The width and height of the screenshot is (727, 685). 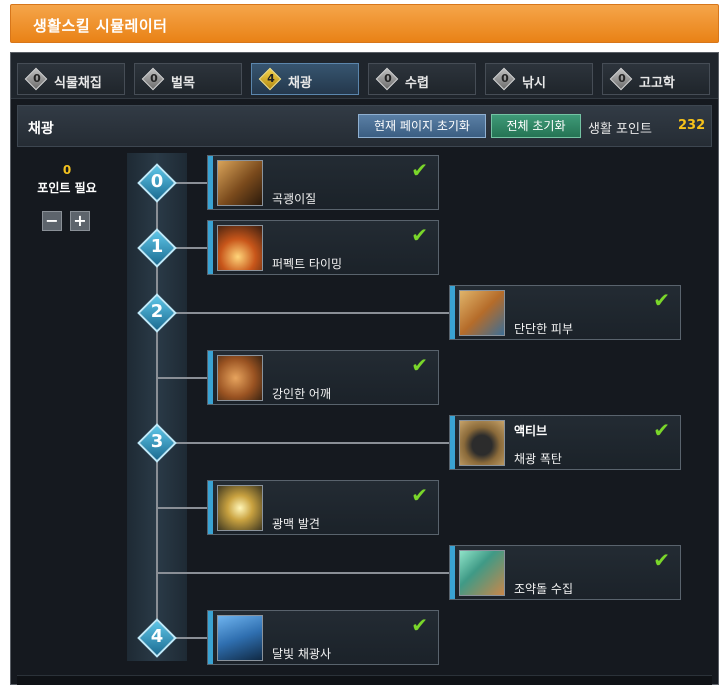 What do you see at coordinates (240, 378) in the screenshot?
I see `strong-shoulder-icon` at bounding box center [240, 378].